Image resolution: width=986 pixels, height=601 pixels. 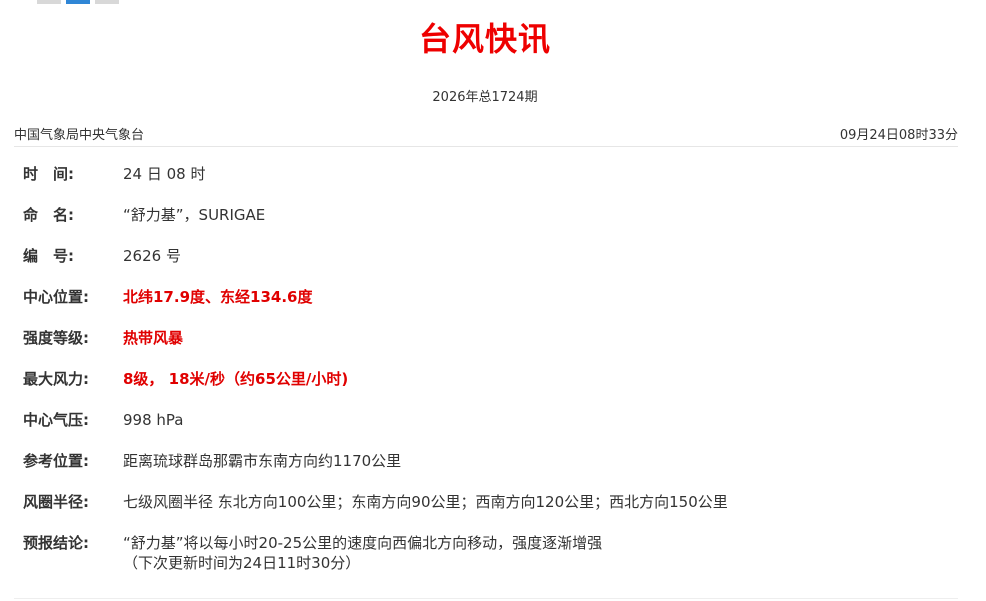 I want to click on row-value: 距离琉球群岛那霸市东南方向约1170公里, so click(x=262, y=461).